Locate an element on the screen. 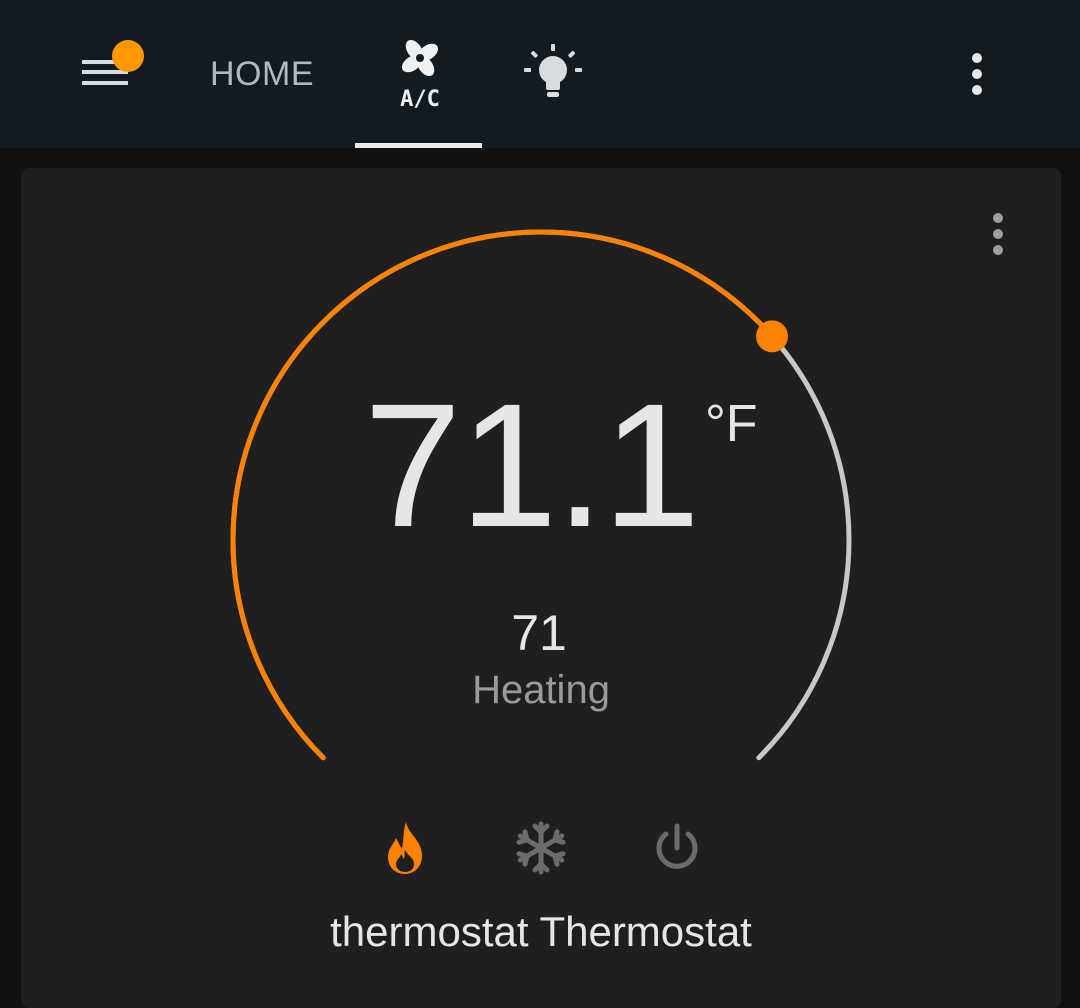 This screenshot has width=1080, height=1008. top-app-bar: HOME A/C is located at coordinates (540, 74).